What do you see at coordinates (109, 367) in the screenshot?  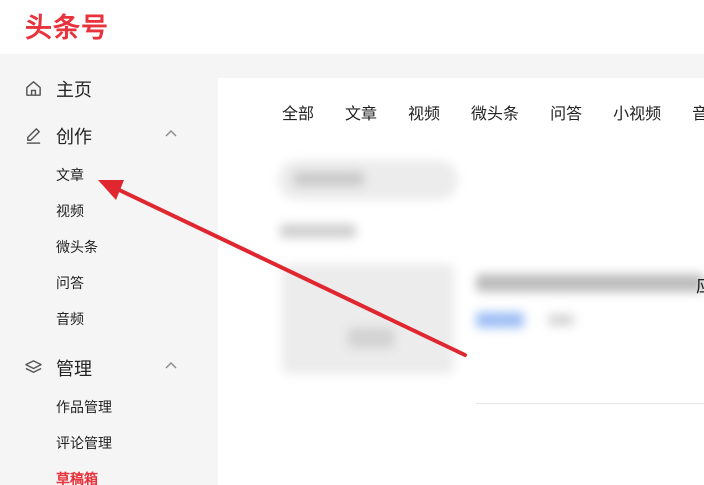 I see `sidebar-group-manage: 管理` at bounding box center [109, 367].